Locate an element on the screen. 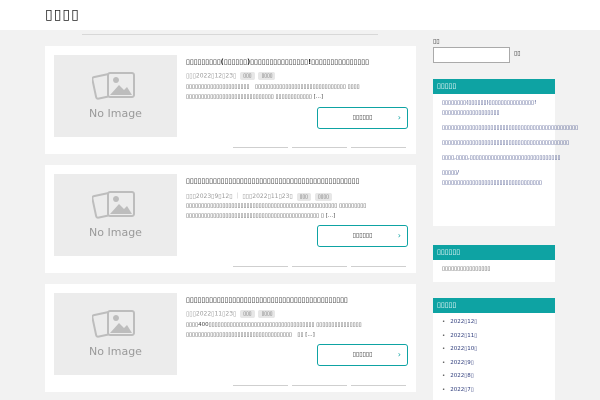 The width and height of the screenshot is (600, 400). recent-comments-widget: ▯▯▯▯▯▯ ▯▯▯▯▯▯▯▯▯▯▯▯▯▯▯▯ is located at coordinates (494, 263).